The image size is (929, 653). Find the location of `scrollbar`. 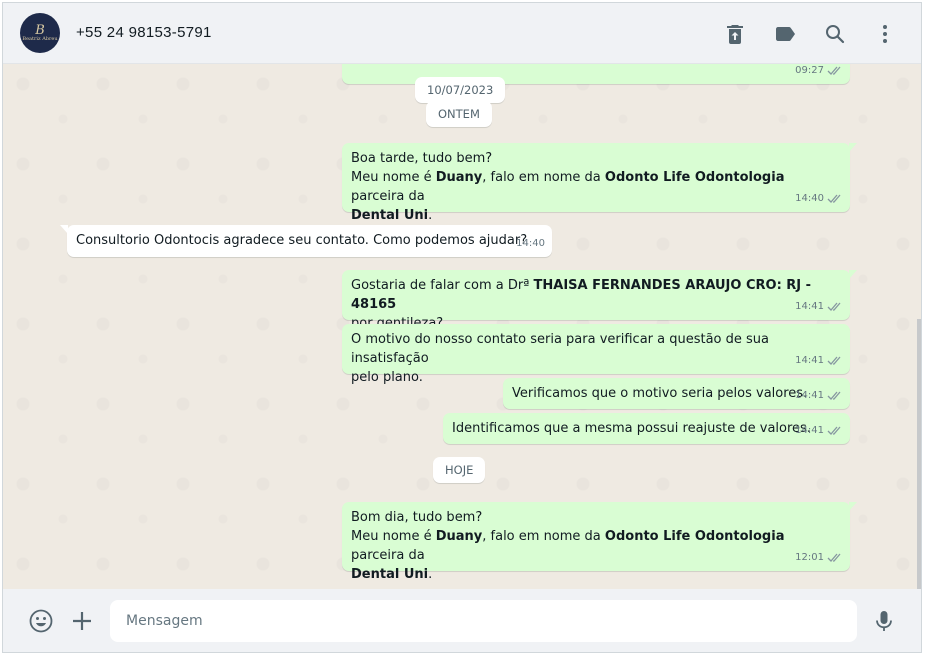

scrollbar is located at coordinates (919, 326).